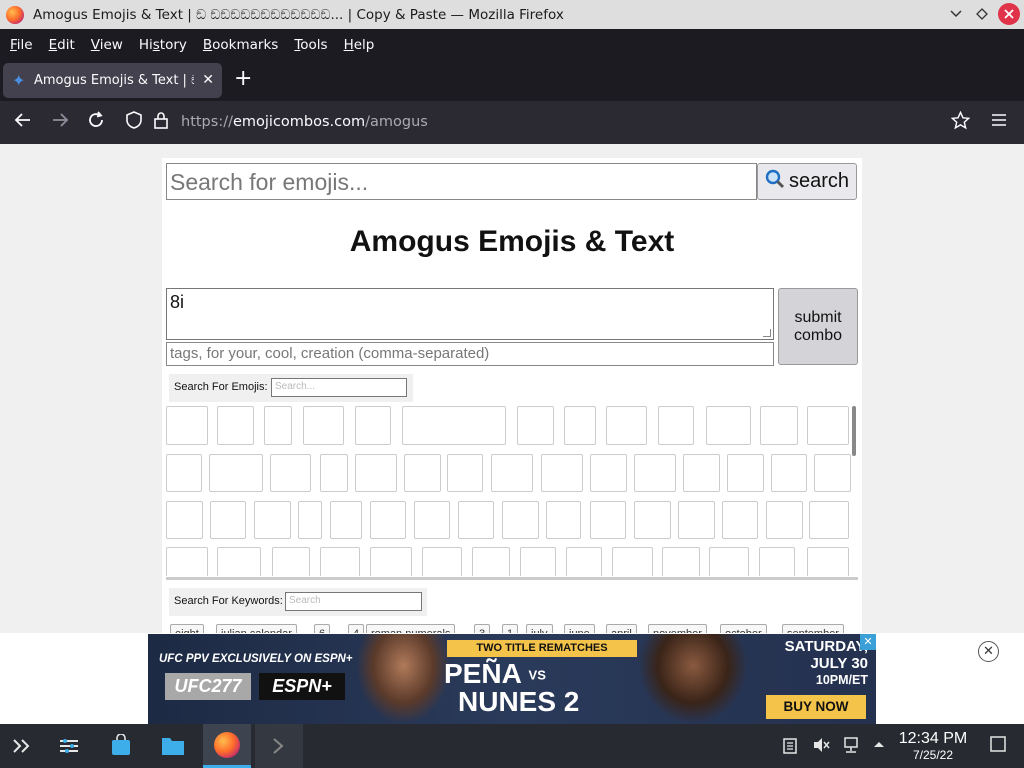 The image size is (1024, 768). Describe the element at coordinates (868, 642) in the screenshot. I see `adchoices-icon: ✕` at that location.